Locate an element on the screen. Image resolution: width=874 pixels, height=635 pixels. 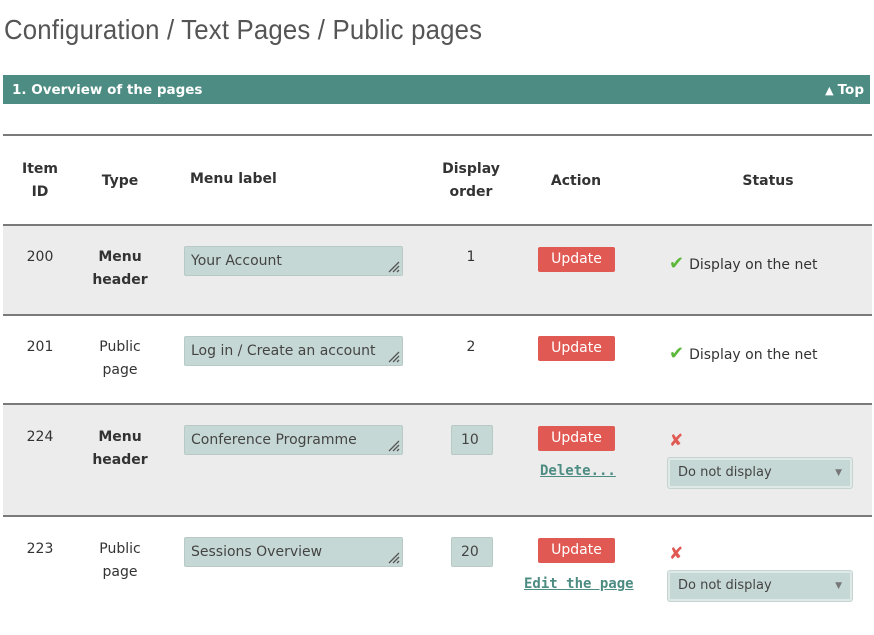
display-order-input: 10 is located at coordinates (472, 440).